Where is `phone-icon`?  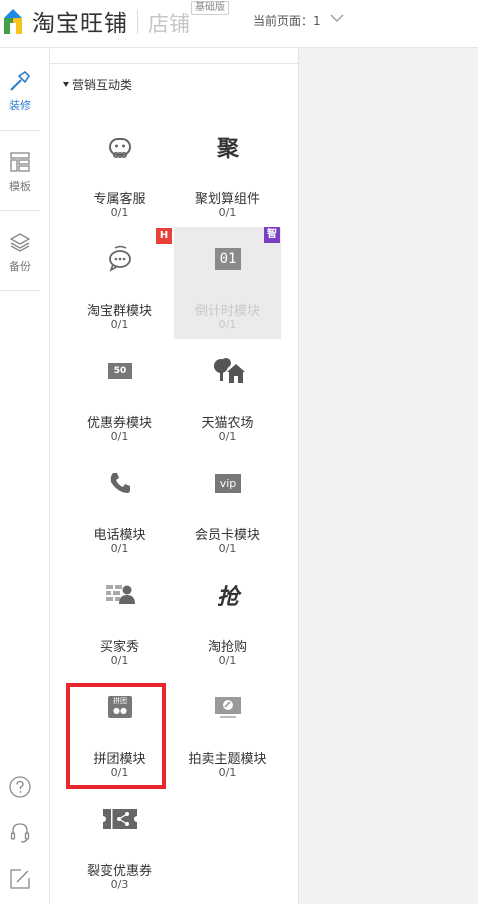 phone-icon is located at coordinates (120, 483).